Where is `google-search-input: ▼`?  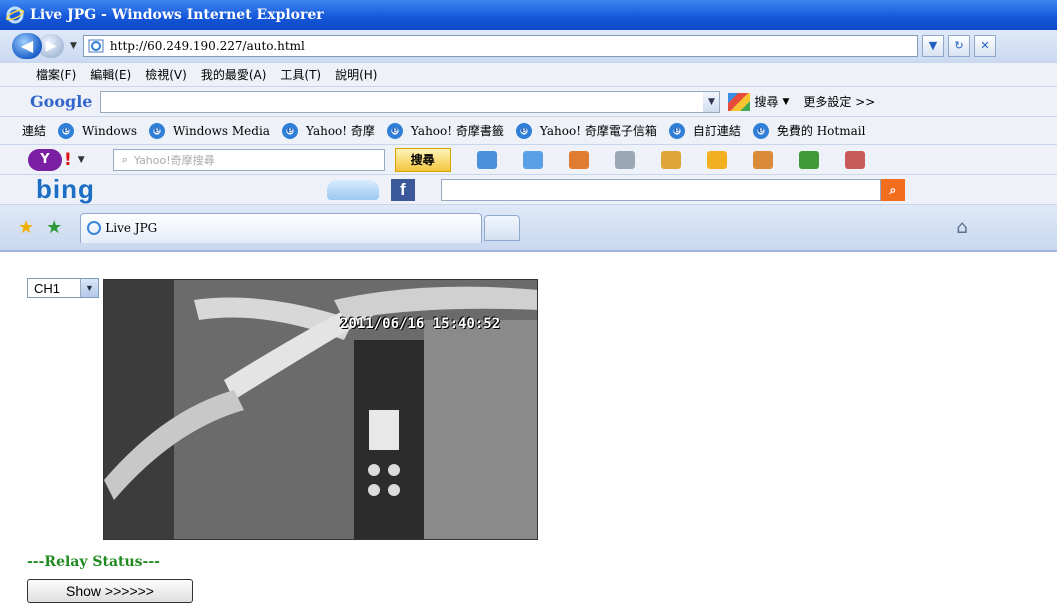 google-search-input: ▼ is located at coordinates (410, 101).